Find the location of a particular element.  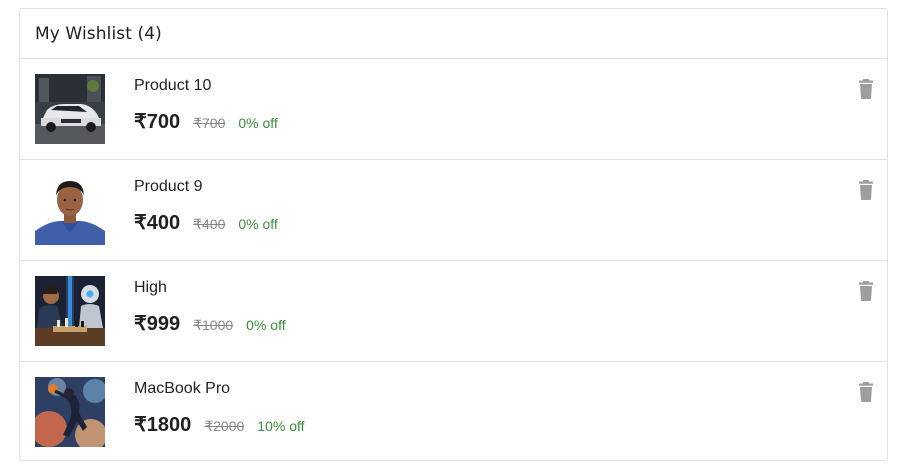

basketball-art-photo-icon is located at coordinates (70, 412).